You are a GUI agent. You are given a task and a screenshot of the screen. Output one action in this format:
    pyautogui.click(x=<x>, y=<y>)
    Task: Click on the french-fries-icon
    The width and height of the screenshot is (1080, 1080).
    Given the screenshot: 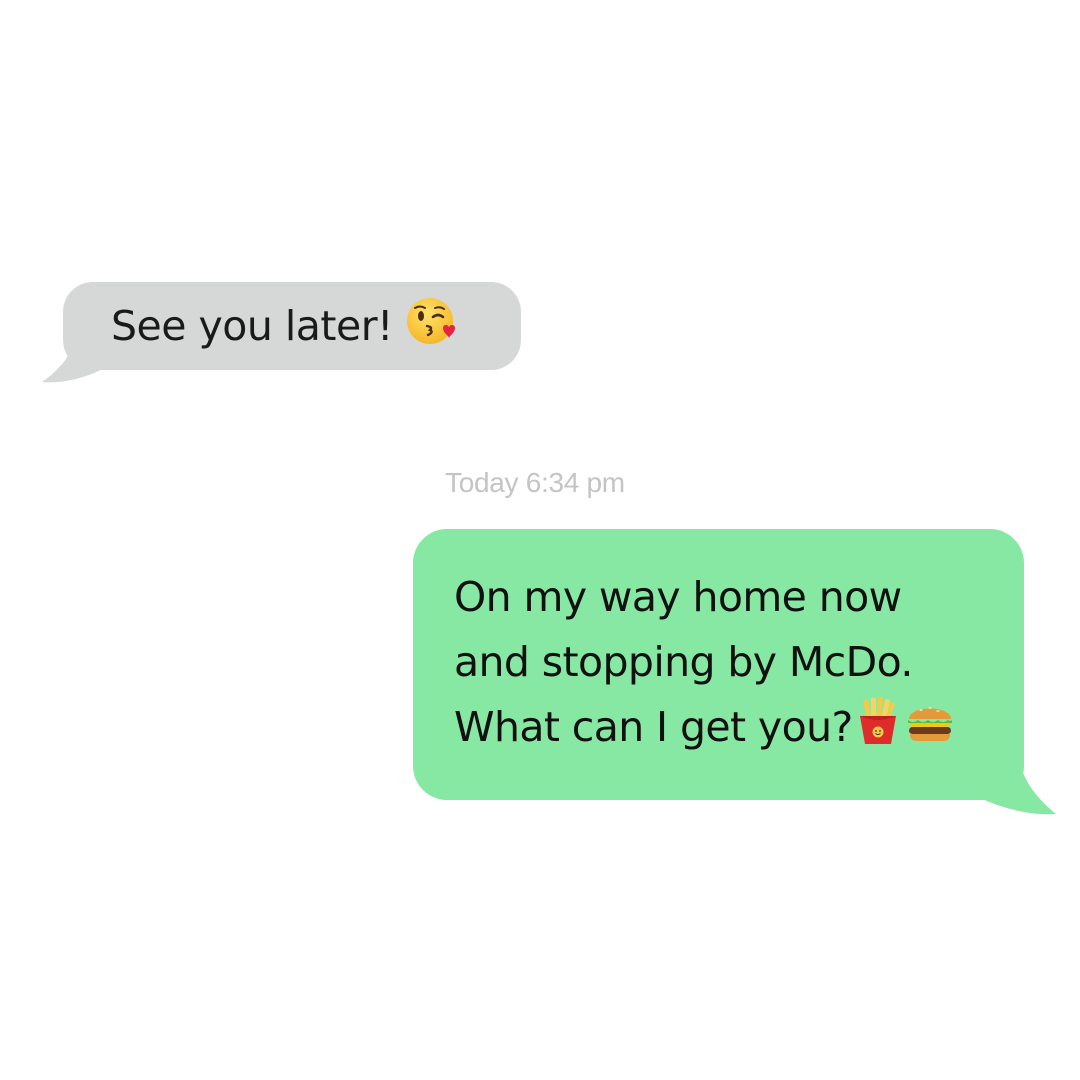 What is the action you would take?
    pyautogui.click(x=878, y=730)
    